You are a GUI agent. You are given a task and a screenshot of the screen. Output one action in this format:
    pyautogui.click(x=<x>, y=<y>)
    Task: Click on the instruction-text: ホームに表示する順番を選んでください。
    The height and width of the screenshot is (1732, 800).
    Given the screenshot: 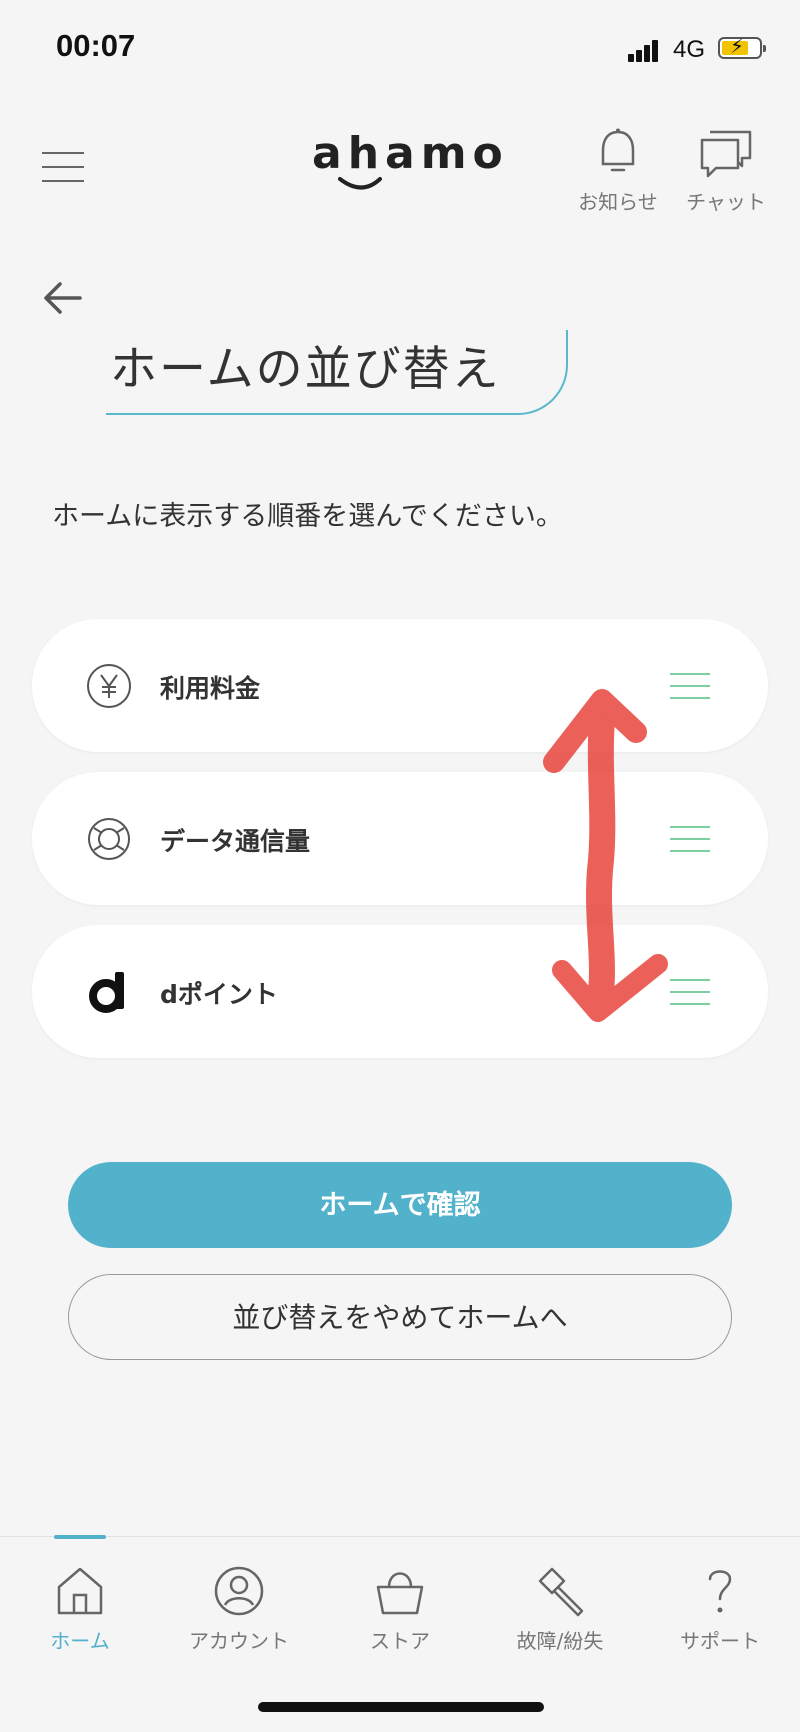 What is the action you would take?
    pyautogui.click(x=307, y=516)
    